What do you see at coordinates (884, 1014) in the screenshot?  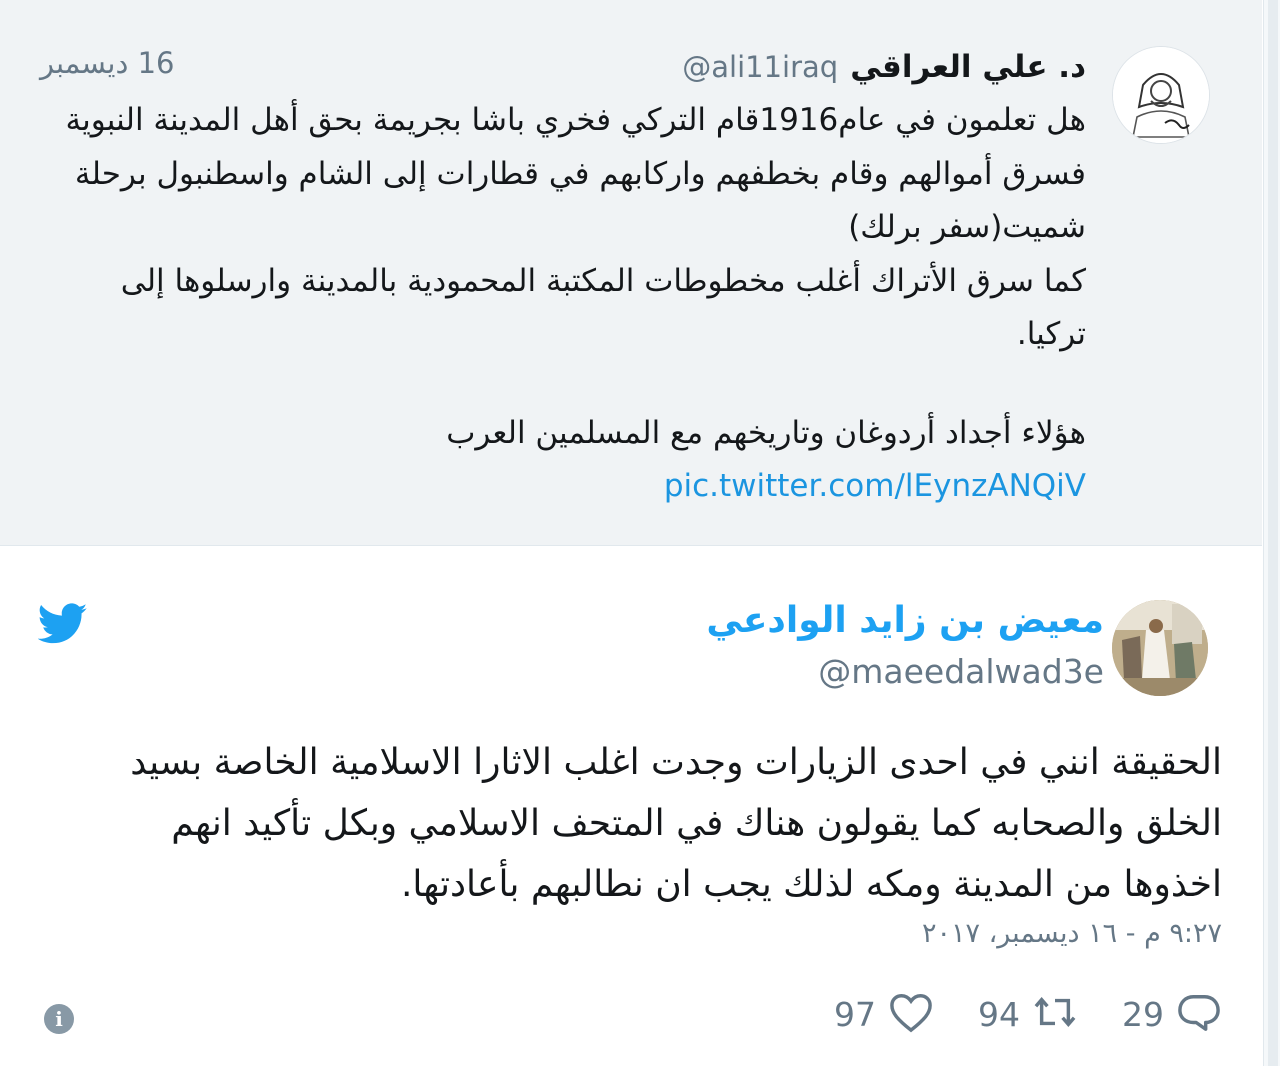 I see `like-button: 97` at bounding box center [884, 1014].